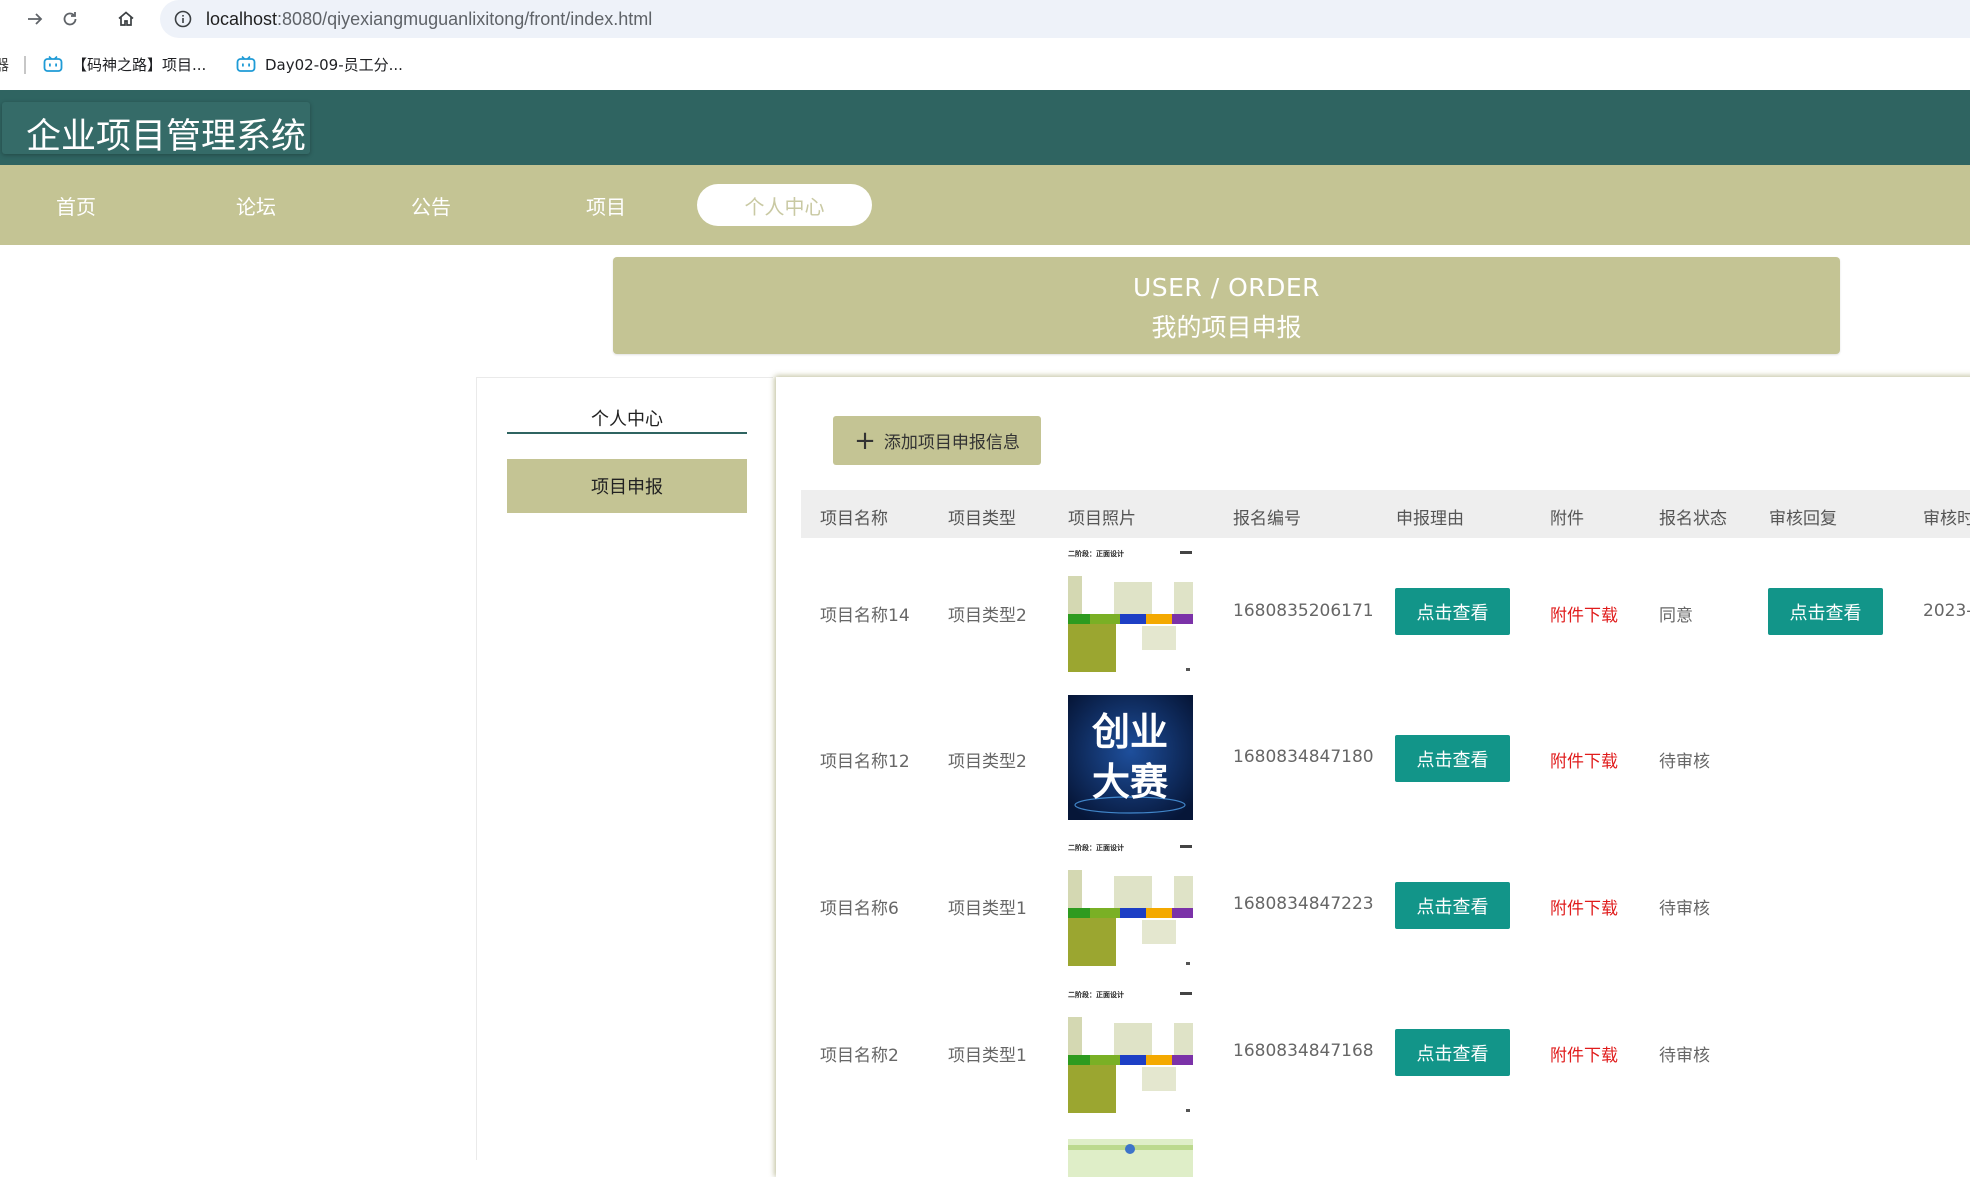 This screenshot has width=1970, height=1177. Describe the element at coordinates (1130, 757) in the screenshot. I see `project-photo-poster: 创业 大赛` at that location.